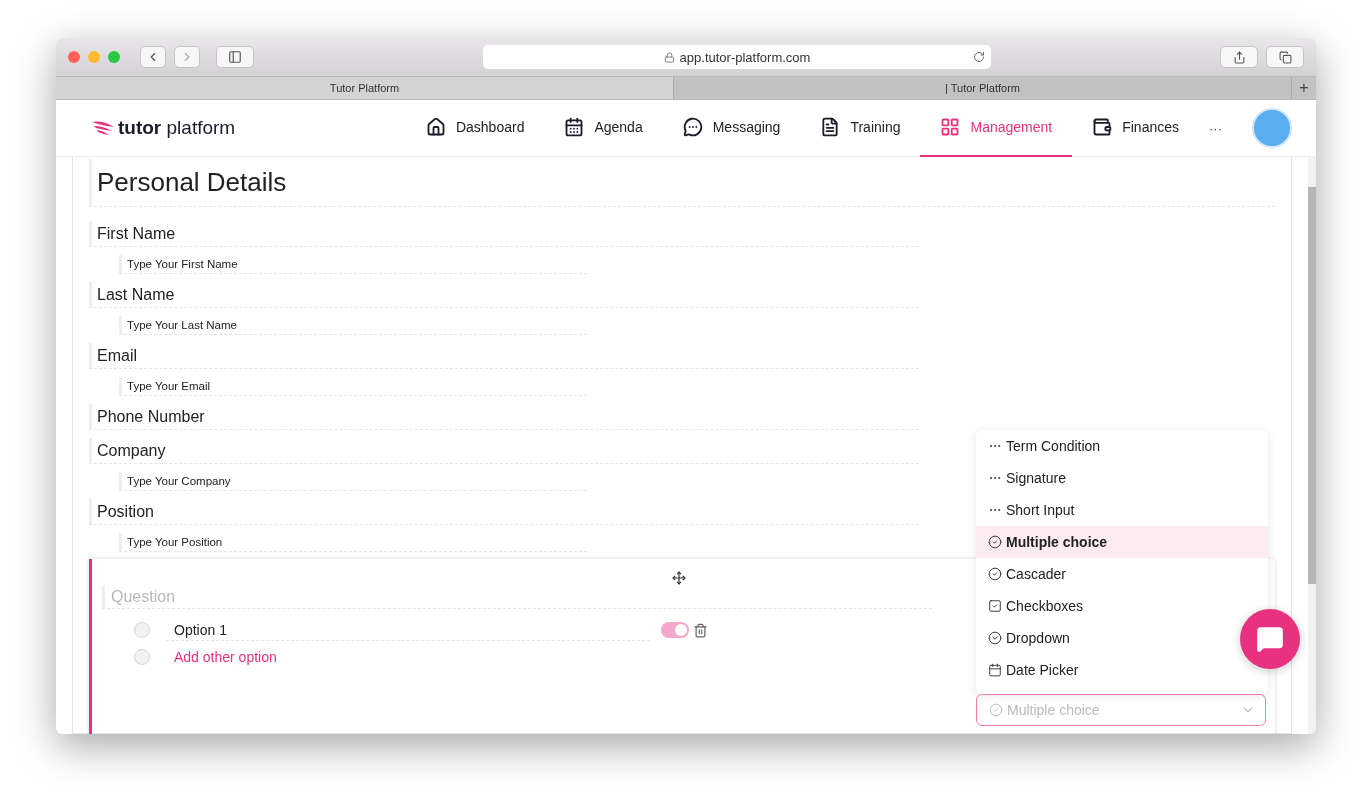 The image size is (1372, 808). Describe the element at coordinates (1225, 128) in the screenshot. I see `more-menu-button: ···` at that location.